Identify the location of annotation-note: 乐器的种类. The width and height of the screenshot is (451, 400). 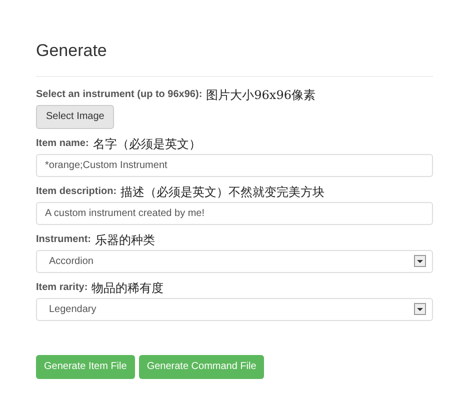
(125, 239).